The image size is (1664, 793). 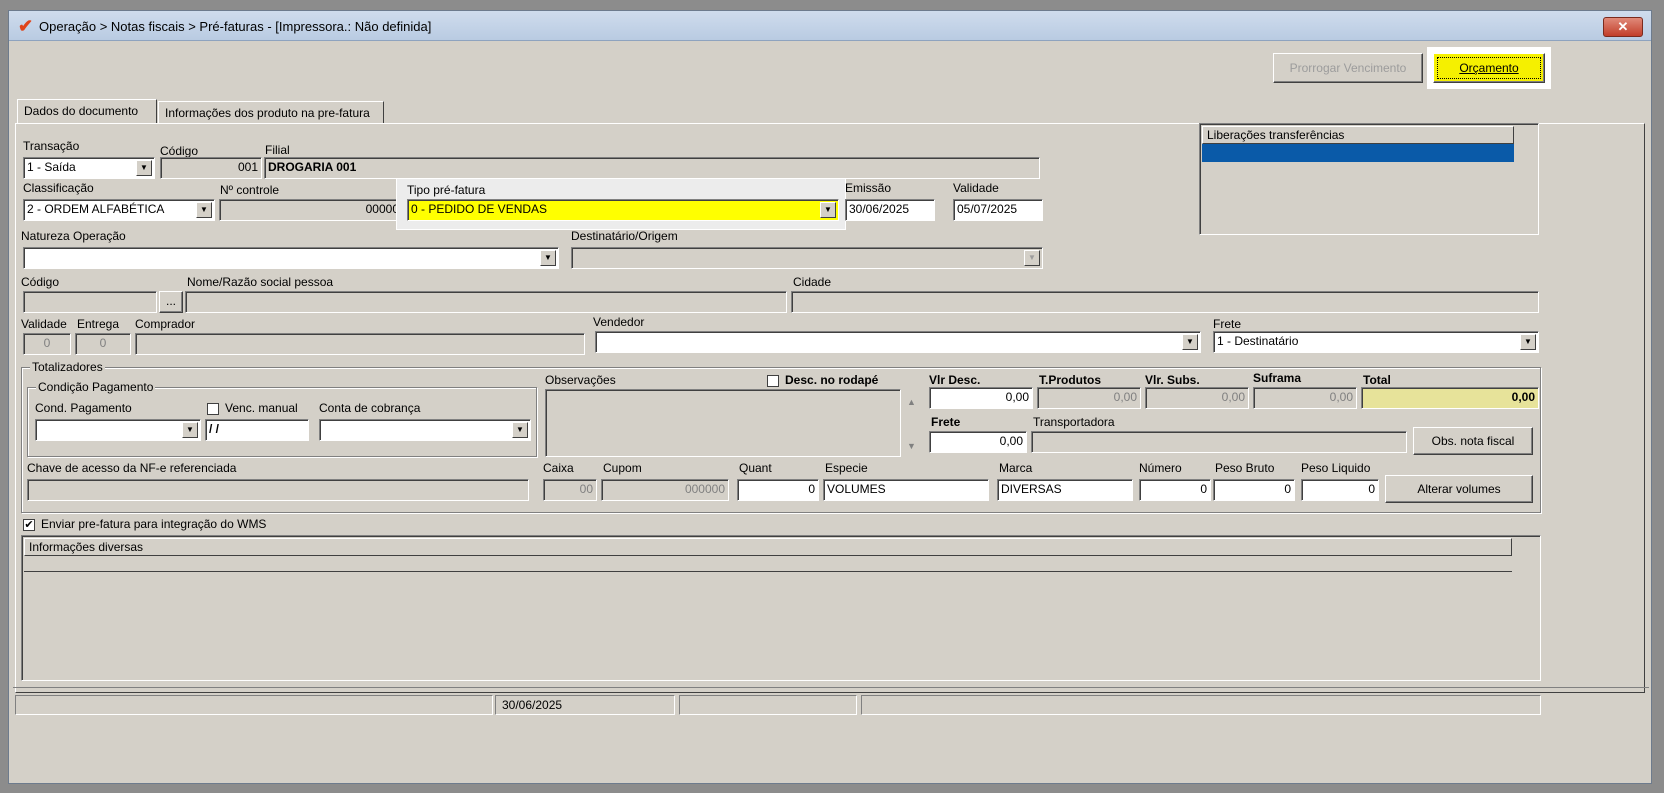 What do you see at coordinates (978, 442) in the screenshot?
I see `frete-valor-field: 0,00` at bounding box center [978, 442].